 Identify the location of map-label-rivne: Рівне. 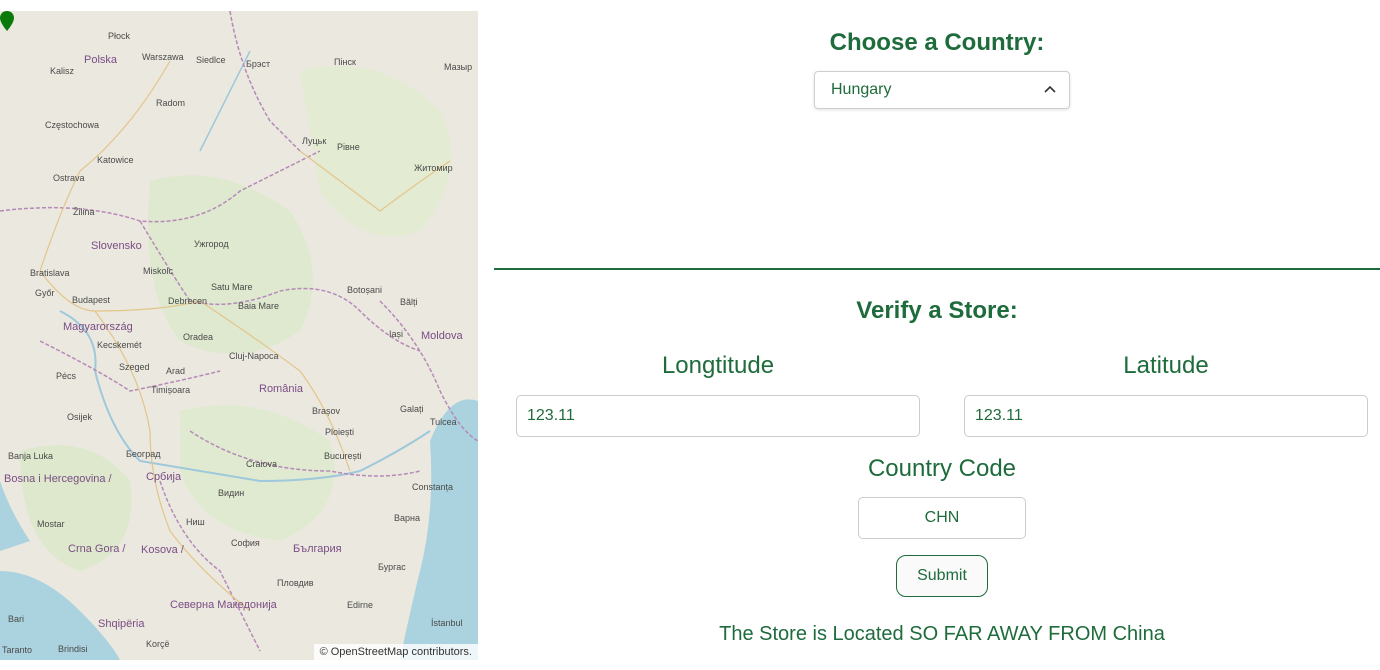
(348, 147).